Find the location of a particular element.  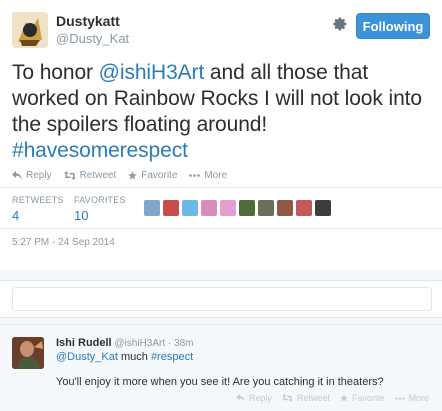

author-name: Dustykatt is located at coordinates (88, 21).